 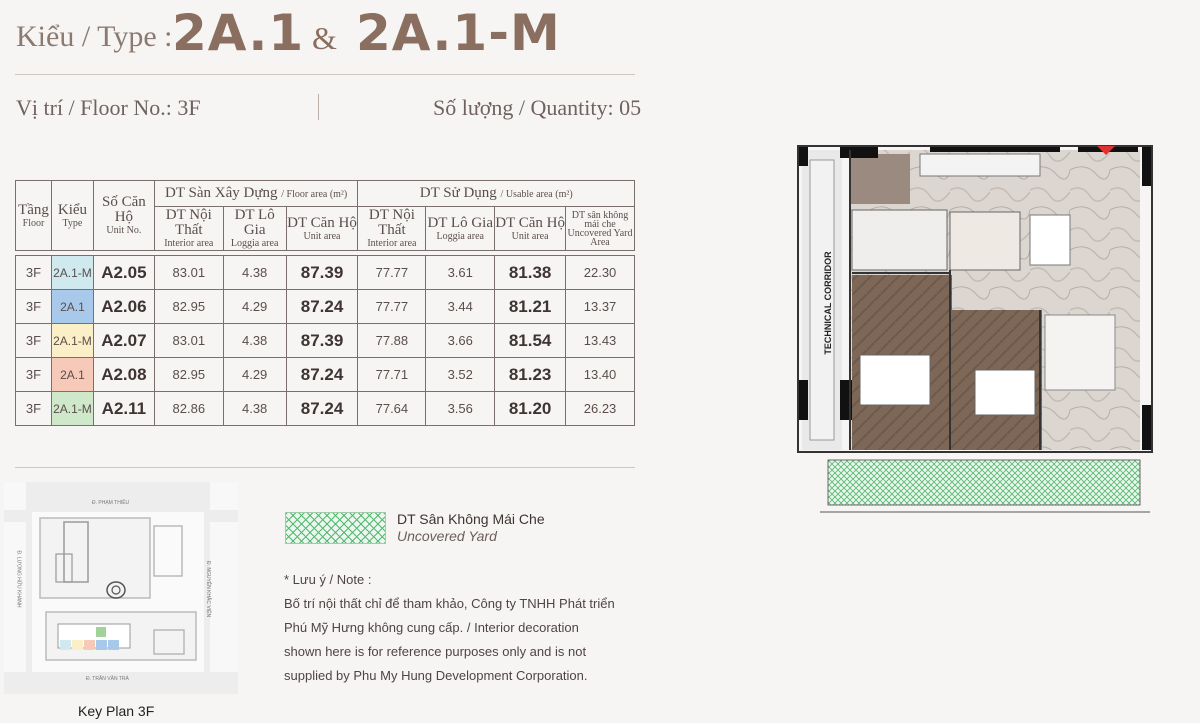 I want to click on legend-label-en: Uncovered Yard, so click(x=447, y=536).